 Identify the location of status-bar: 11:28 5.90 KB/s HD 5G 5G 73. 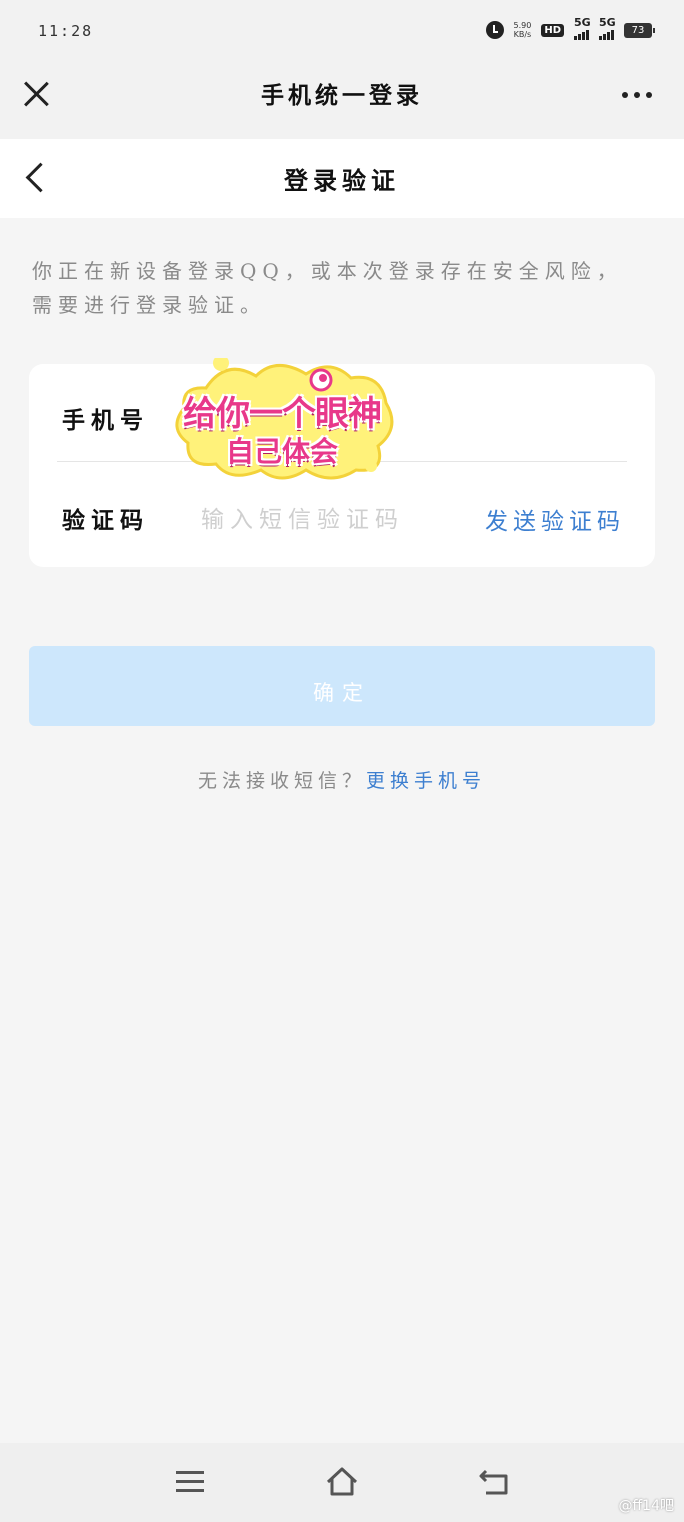
(342, 31).